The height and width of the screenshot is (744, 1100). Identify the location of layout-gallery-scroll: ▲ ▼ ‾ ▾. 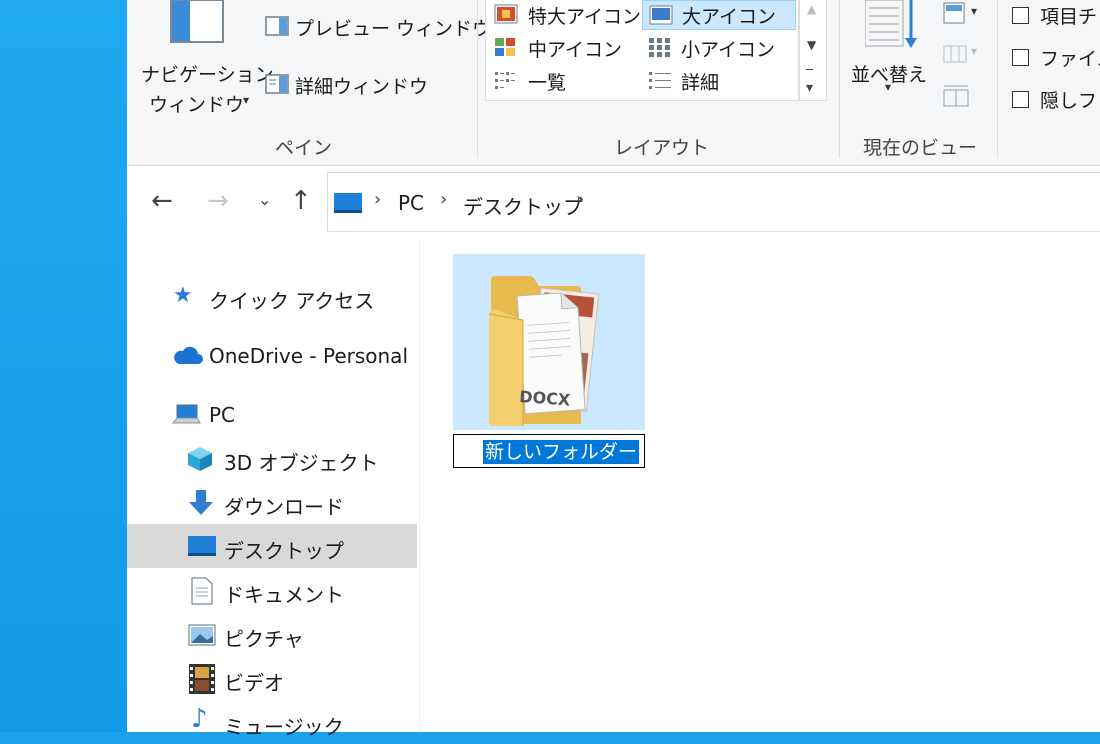
(813, 50).